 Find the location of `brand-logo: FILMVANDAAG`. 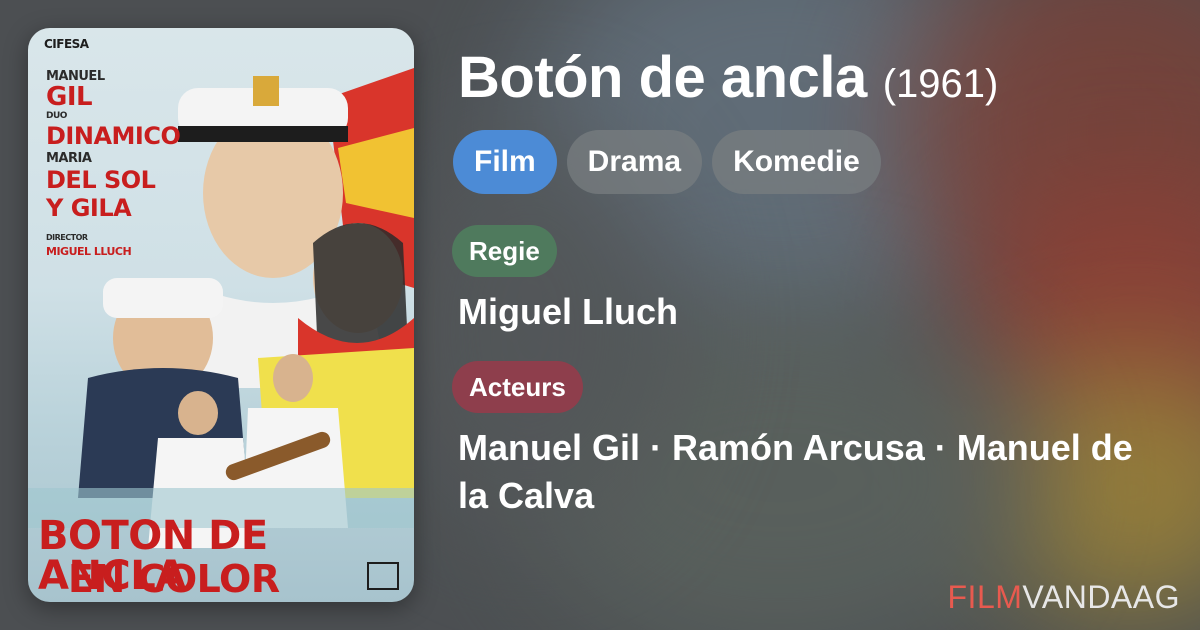

brand-logo: FILMVANDAAG is located at coordinates (1064, 597).